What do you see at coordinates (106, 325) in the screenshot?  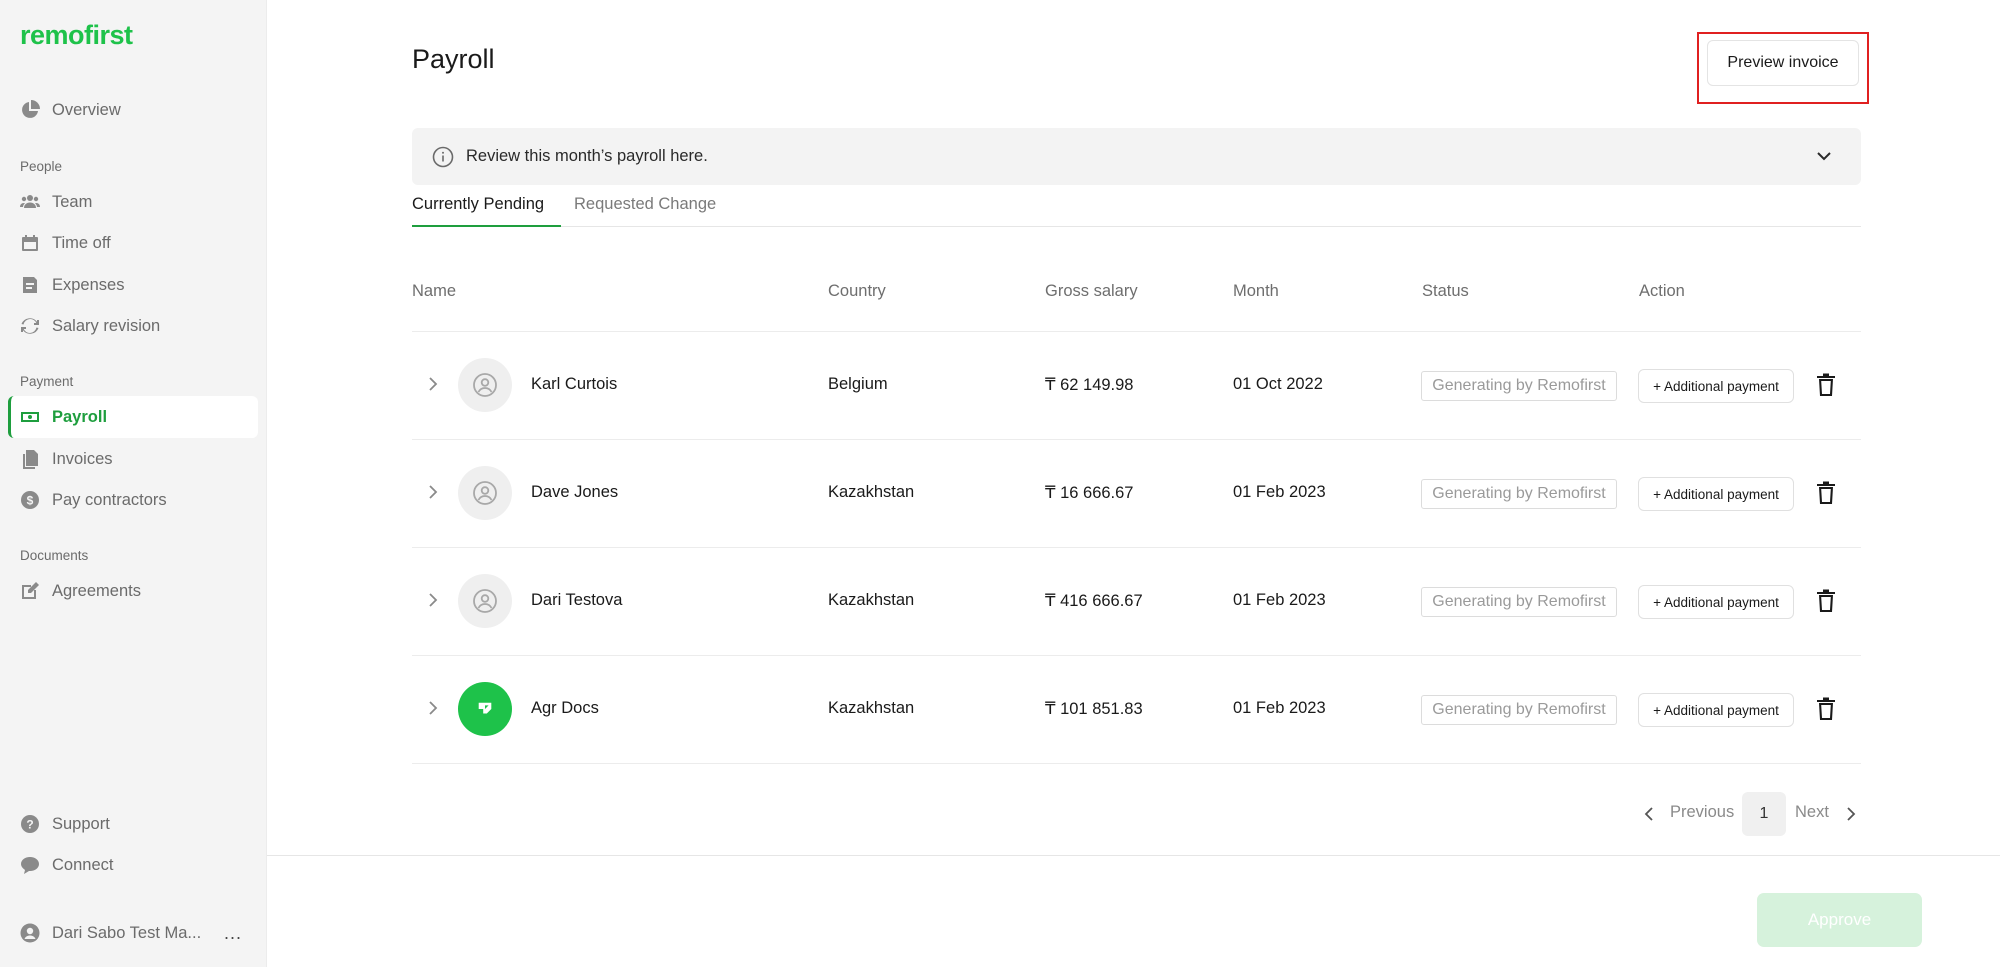 I see `sidebar-item-label: Salary revision` at bounding box center [106, 325].